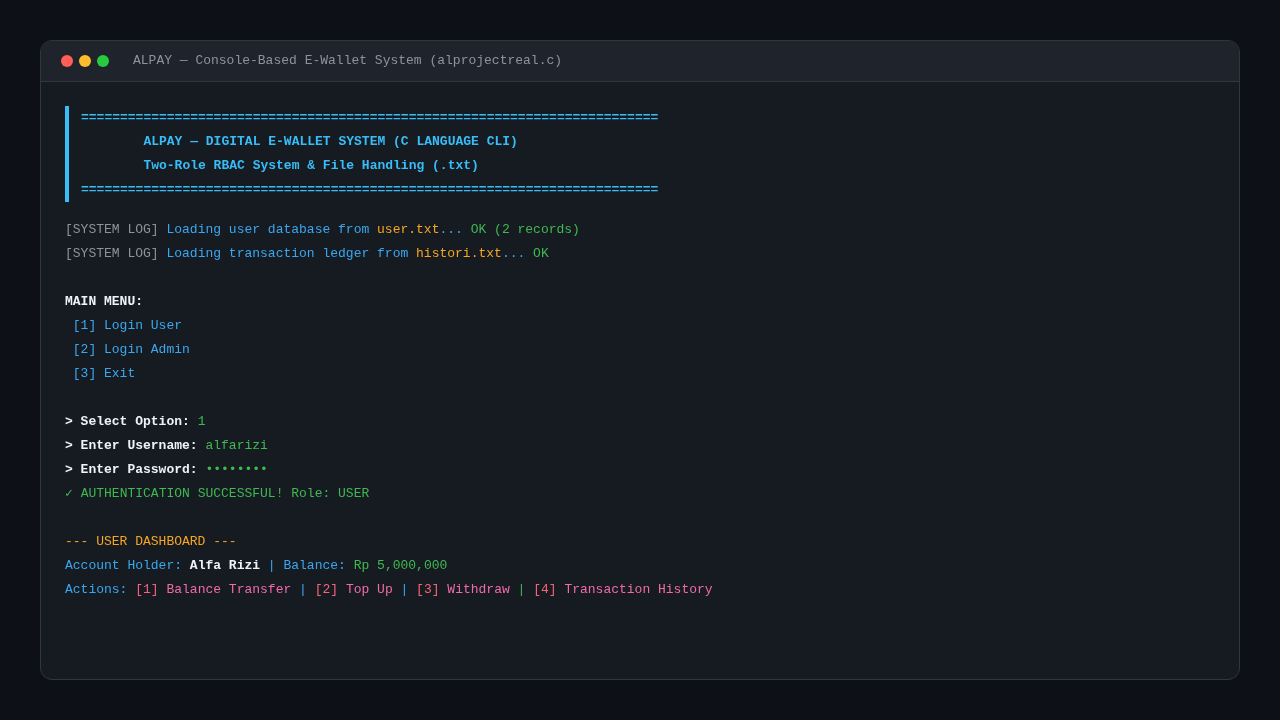  I want to click on console-line: [SYSTEM LOG] Loading user database from user.txt... OK (2 records), so click(322, 229).